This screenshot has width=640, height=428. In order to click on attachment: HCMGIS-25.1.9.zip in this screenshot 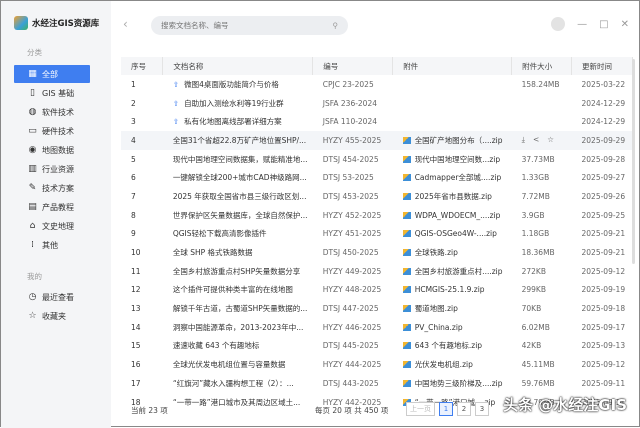, I will do `click(452, 290)`.